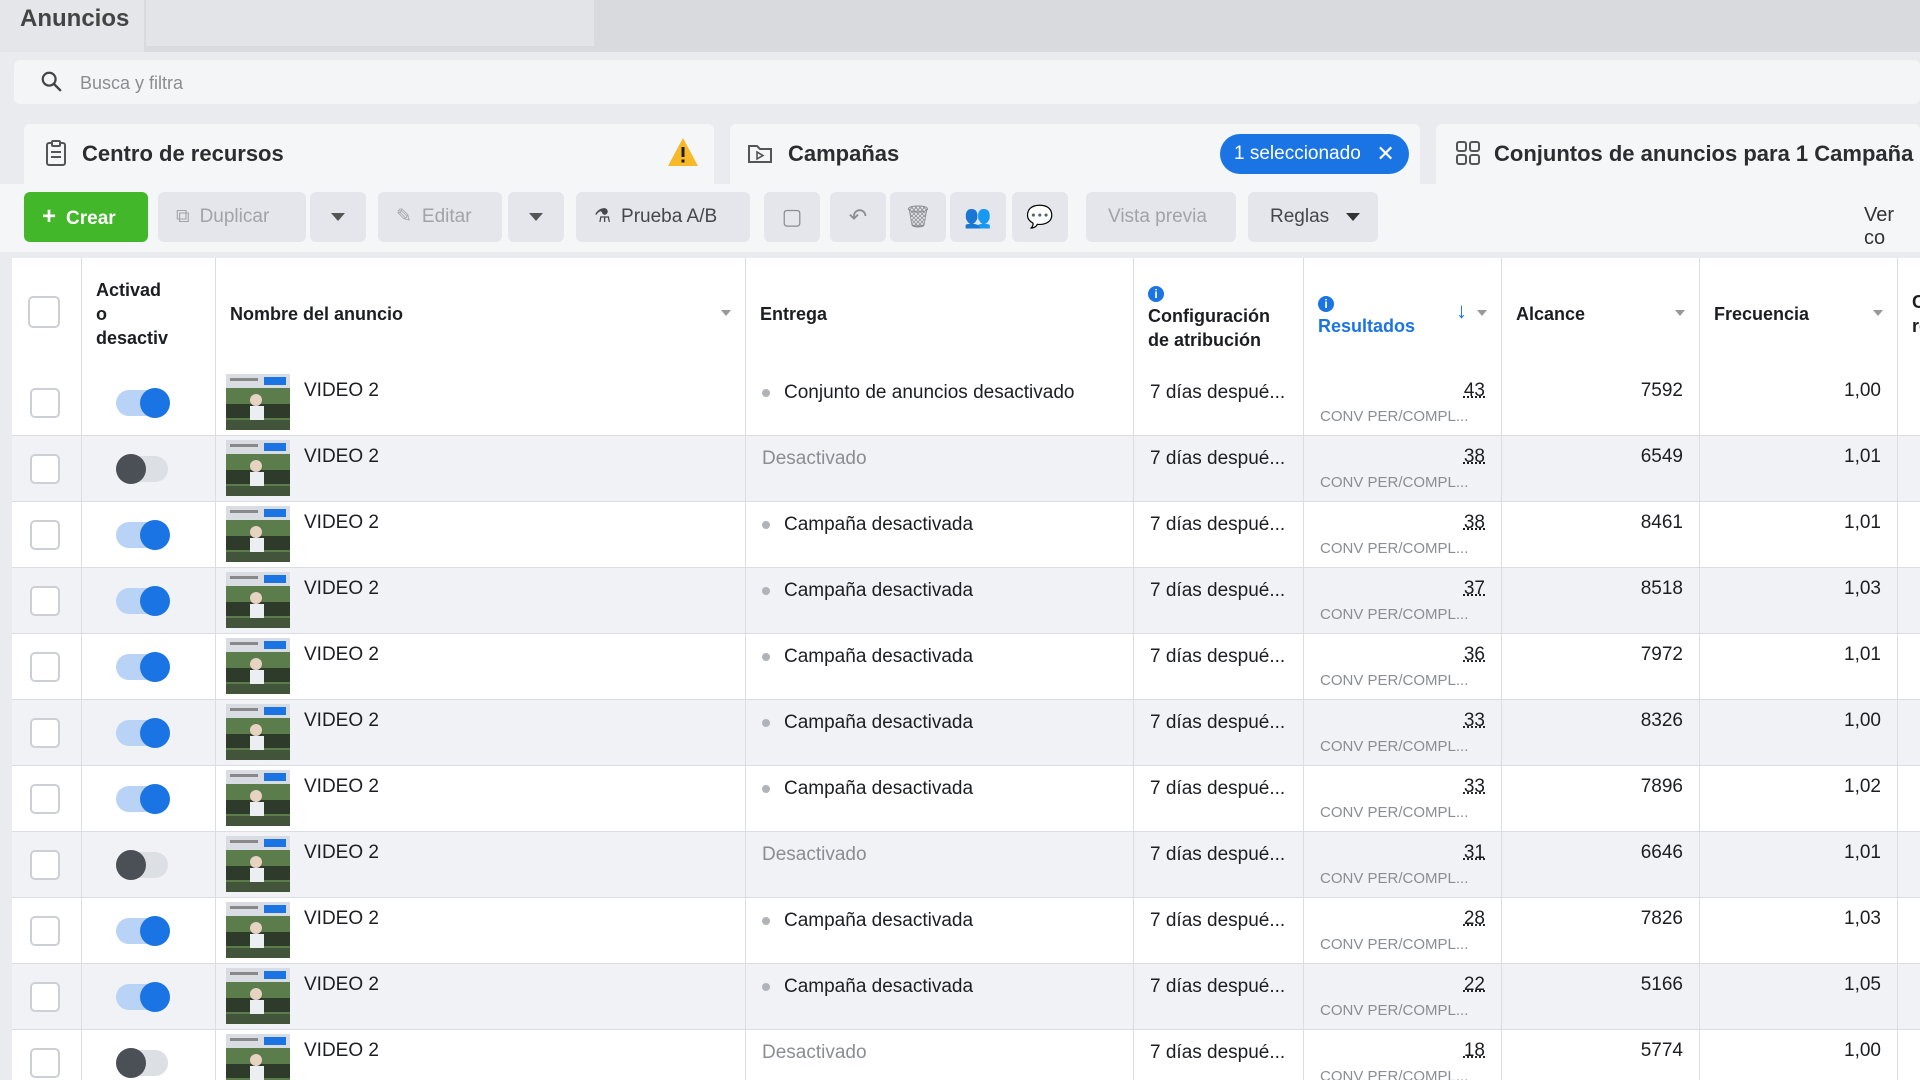 The image size is (1920, 1080). I want to click on close-icon: ✕, so click(1385, 154).